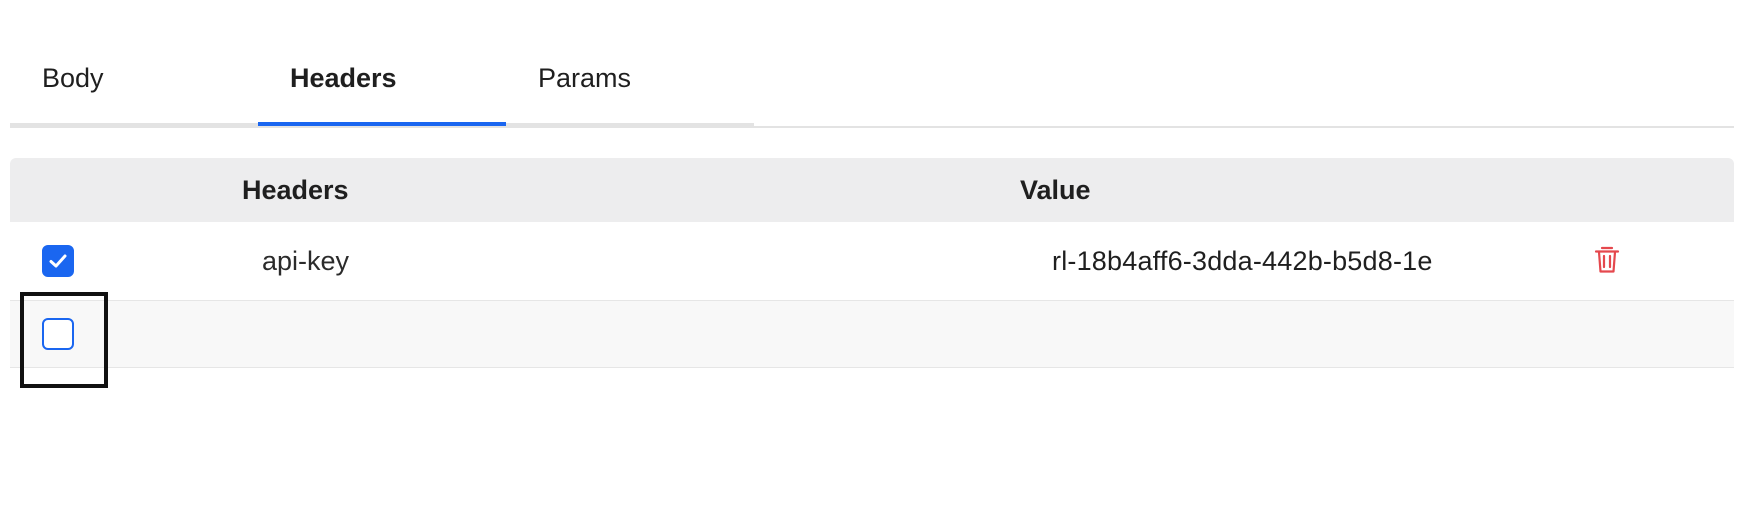 The image size is (1744, 526). I want to click on table-header-row: Headers Value, so click(872, 190).